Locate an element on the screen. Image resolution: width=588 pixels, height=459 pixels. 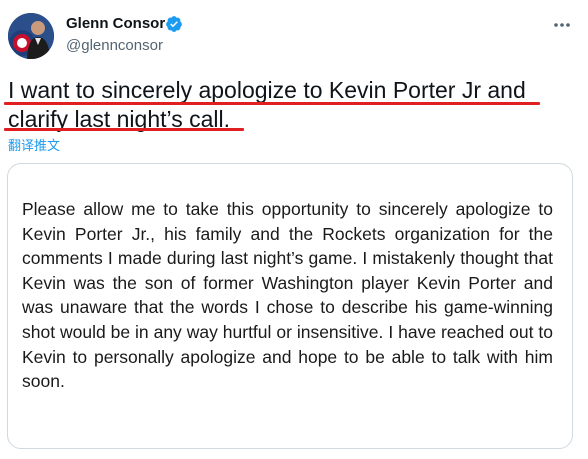
verified-badge-icon is located at coordinates (174, 24).